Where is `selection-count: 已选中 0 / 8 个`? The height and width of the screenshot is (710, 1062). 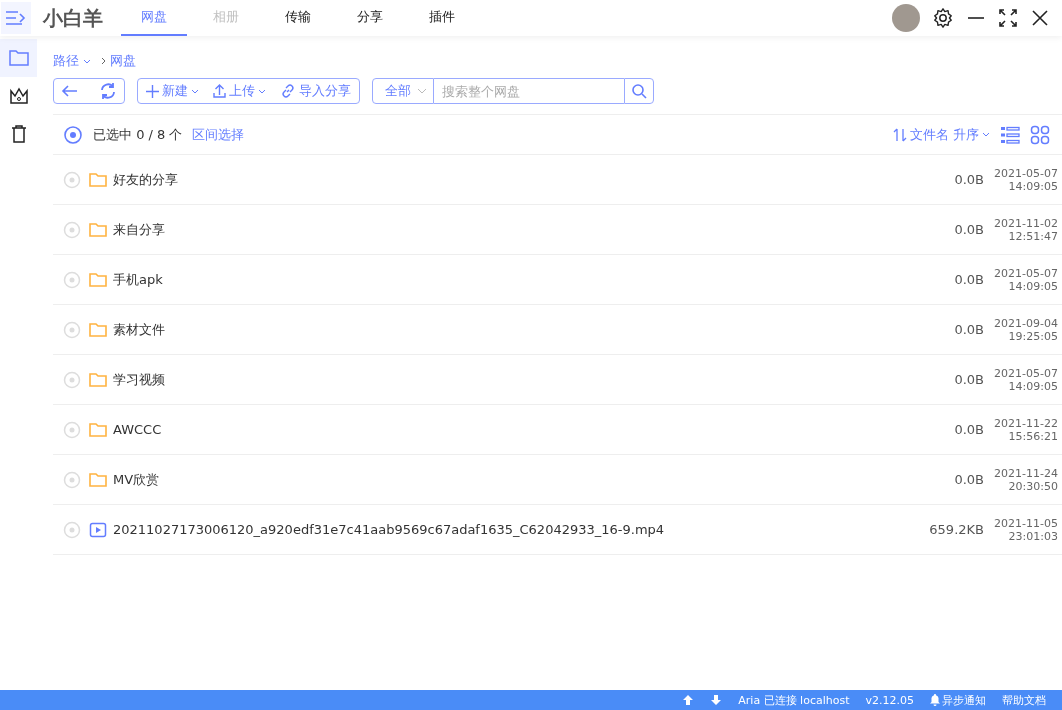
selection-count: 已选中 0 / 8 个 is located at coordinates (138, 134).